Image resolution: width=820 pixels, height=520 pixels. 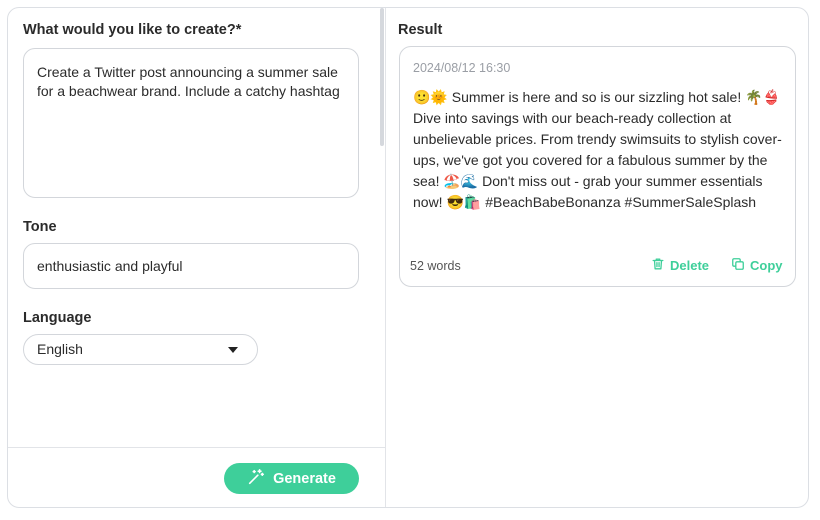 What do you see at coordinates (435, 266) in the screenshot?
I see `word-count: 52 words` at bounding box center [435, 266].